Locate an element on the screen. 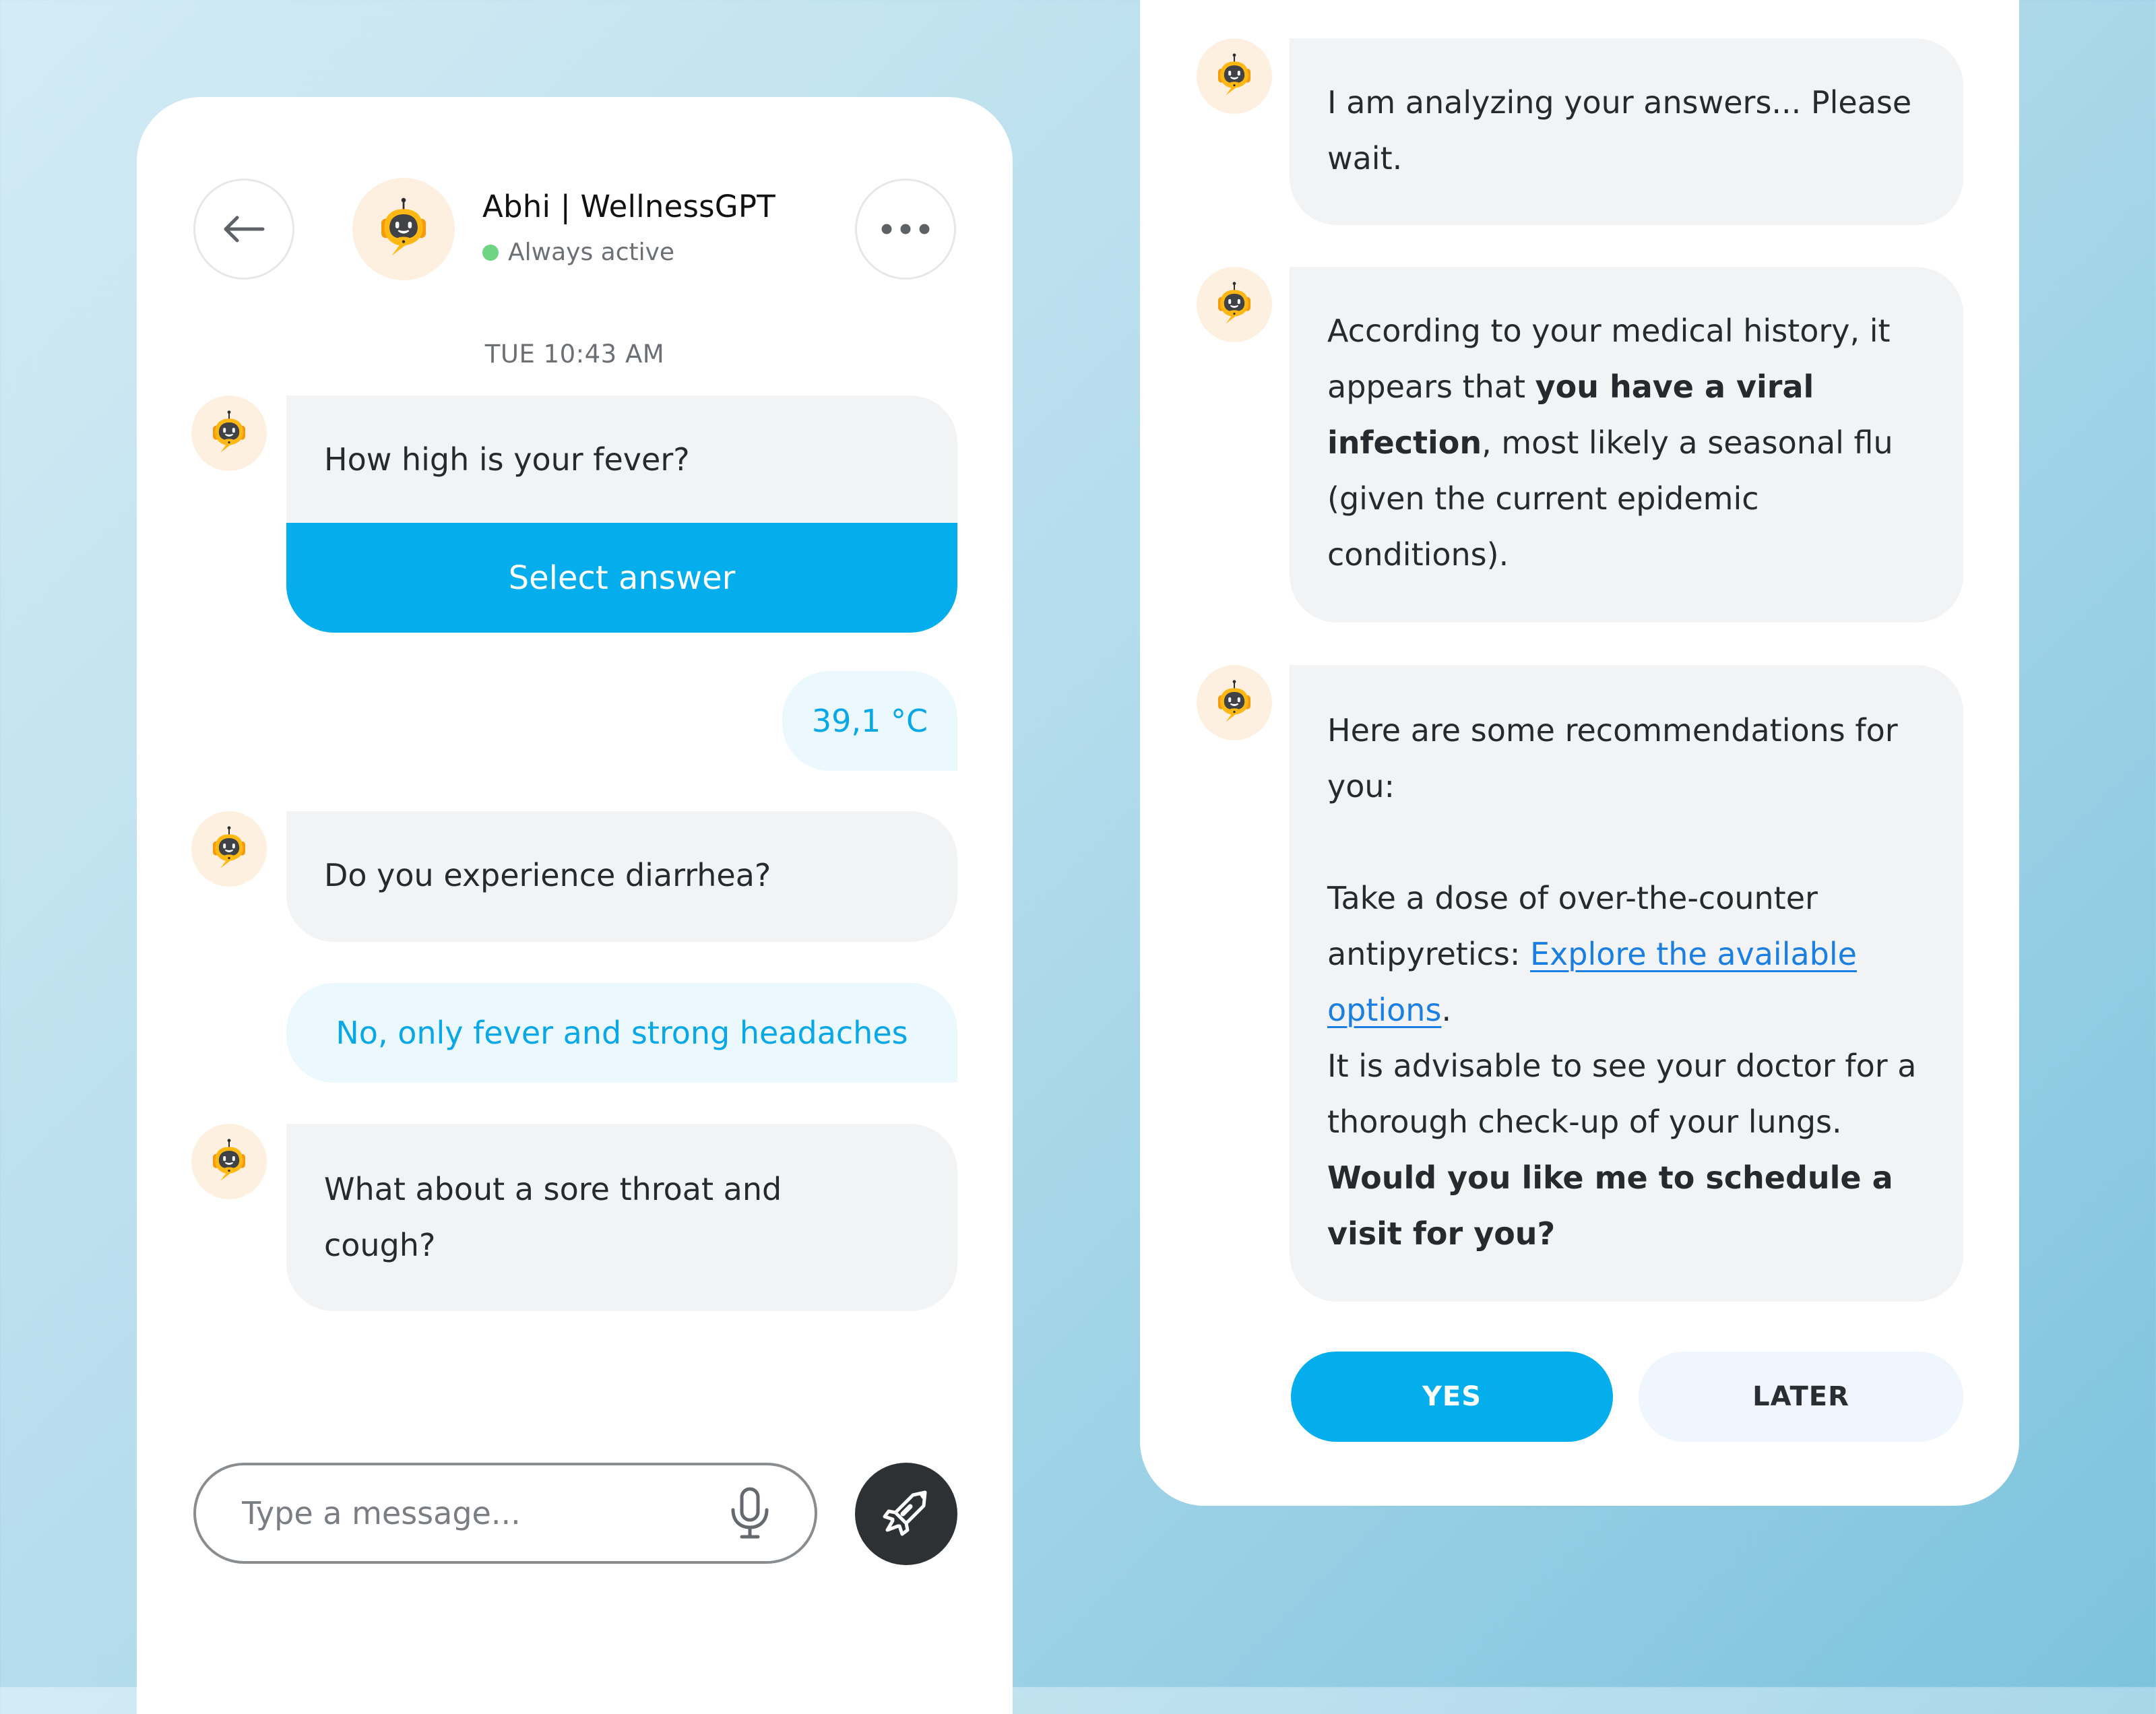 The image size is (2156, 1714). message-text: Do you experience diarrhea? is located at coordinates (547, 875).